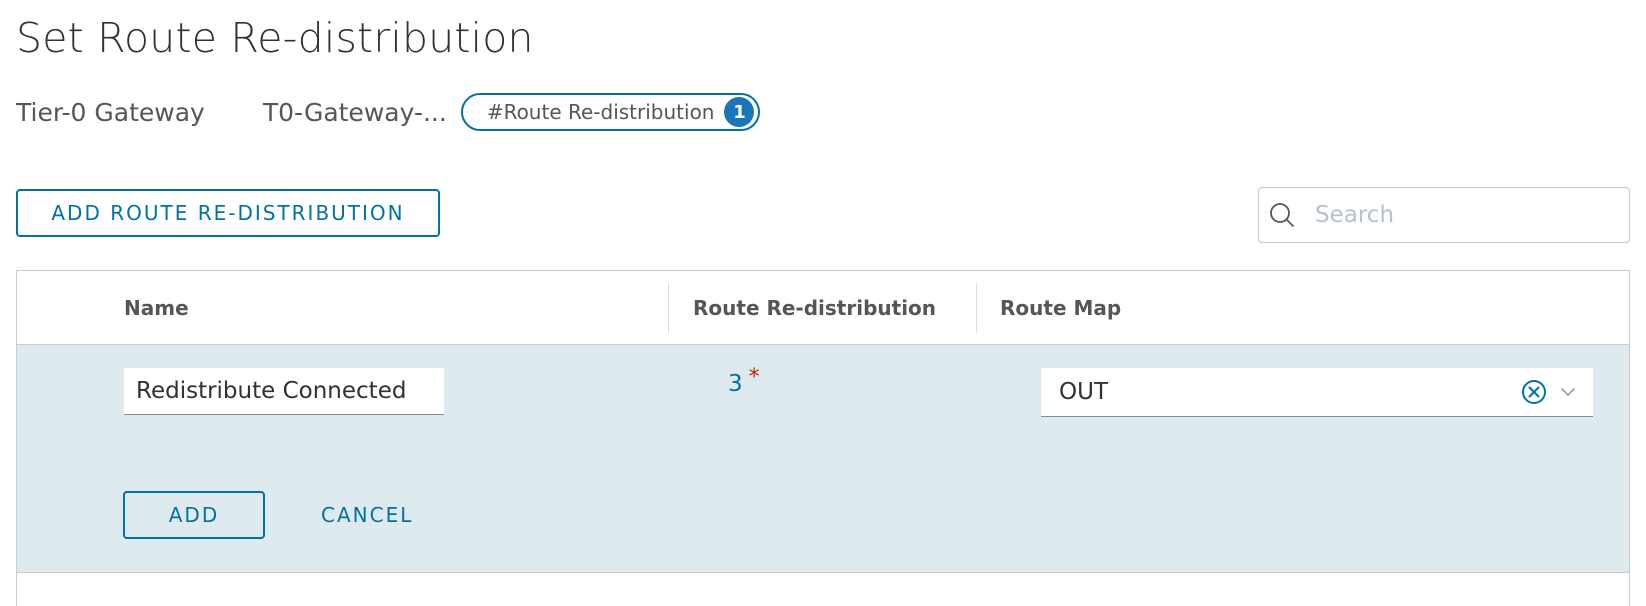  I want to click on route-redistribution-pill: #Route Re-distribution 1, so click(610, 112).